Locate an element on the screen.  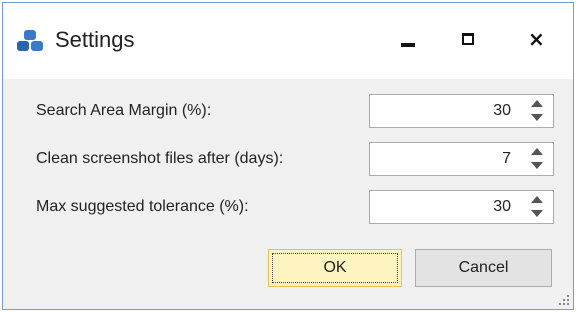
max-tolerance-value: 30 is located at coordinates (502, 207).